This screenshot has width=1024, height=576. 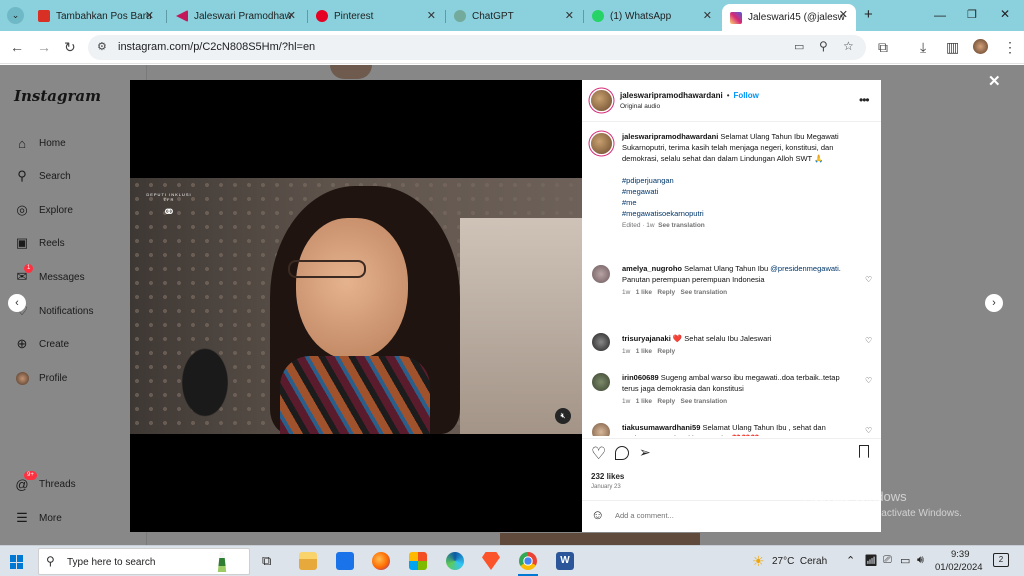 What do you see at coordinates (49, 274) in the screenshot?
I see `sidebar-item-messages: ✉ 1 Messages` at bounding box center [49, 274].